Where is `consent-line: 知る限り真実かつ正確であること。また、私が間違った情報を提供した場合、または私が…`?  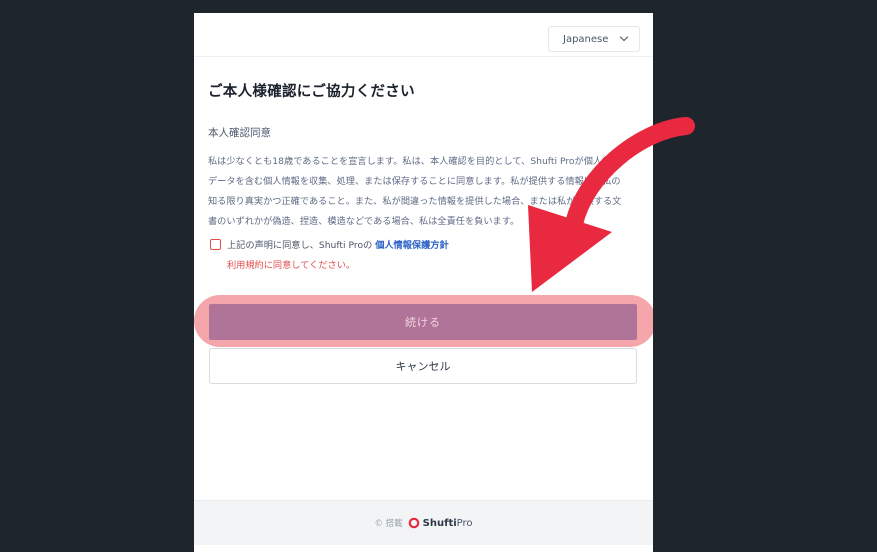 consent-line: 知る限り真実かつ正確であること。また、私が間違った情報を提供した場合、または私が… is located at coordinates (415, 201).